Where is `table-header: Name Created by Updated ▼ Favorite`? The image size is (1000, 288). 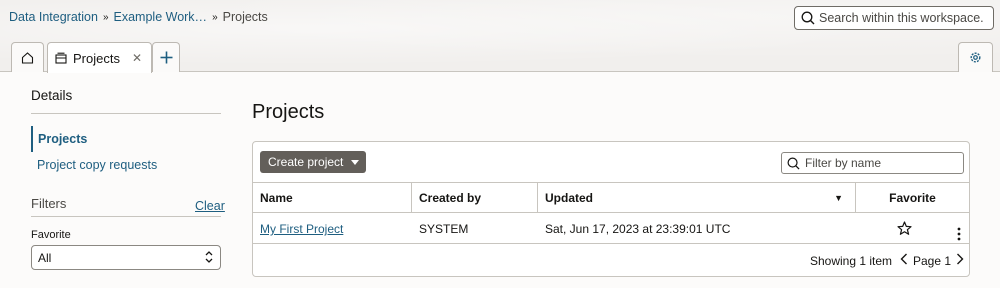 table-header: Name Created by Updated ▼ Favorite is located at coordinates (611, 198).